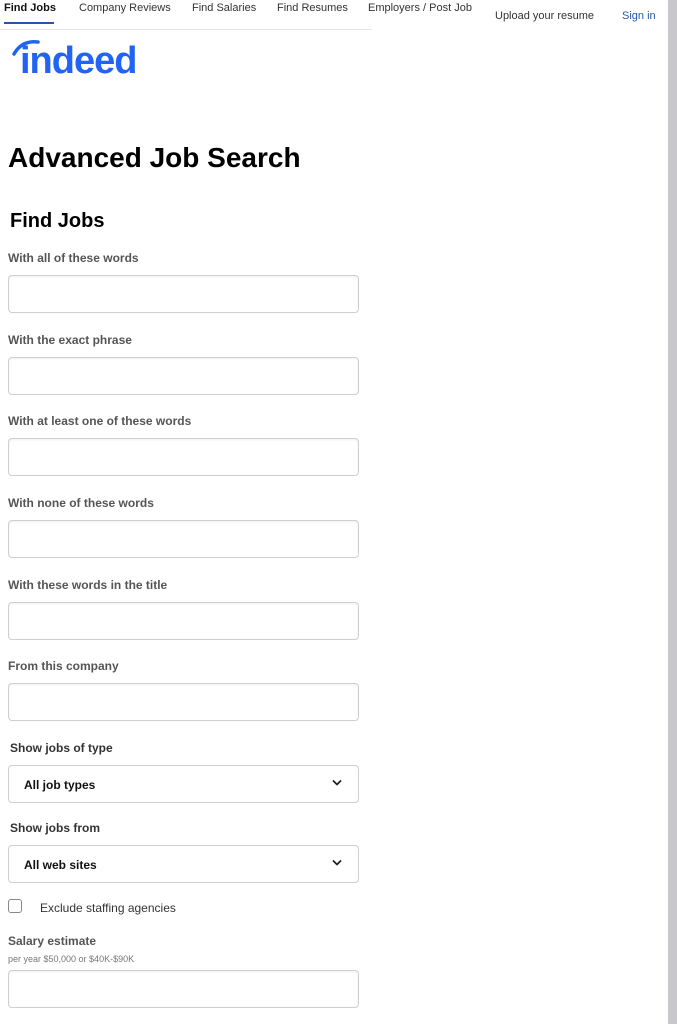  What do you see at coordinates (183, 784) in the screenshot?
I see `job-type-select: All job types` at bounding box center [183, 784].